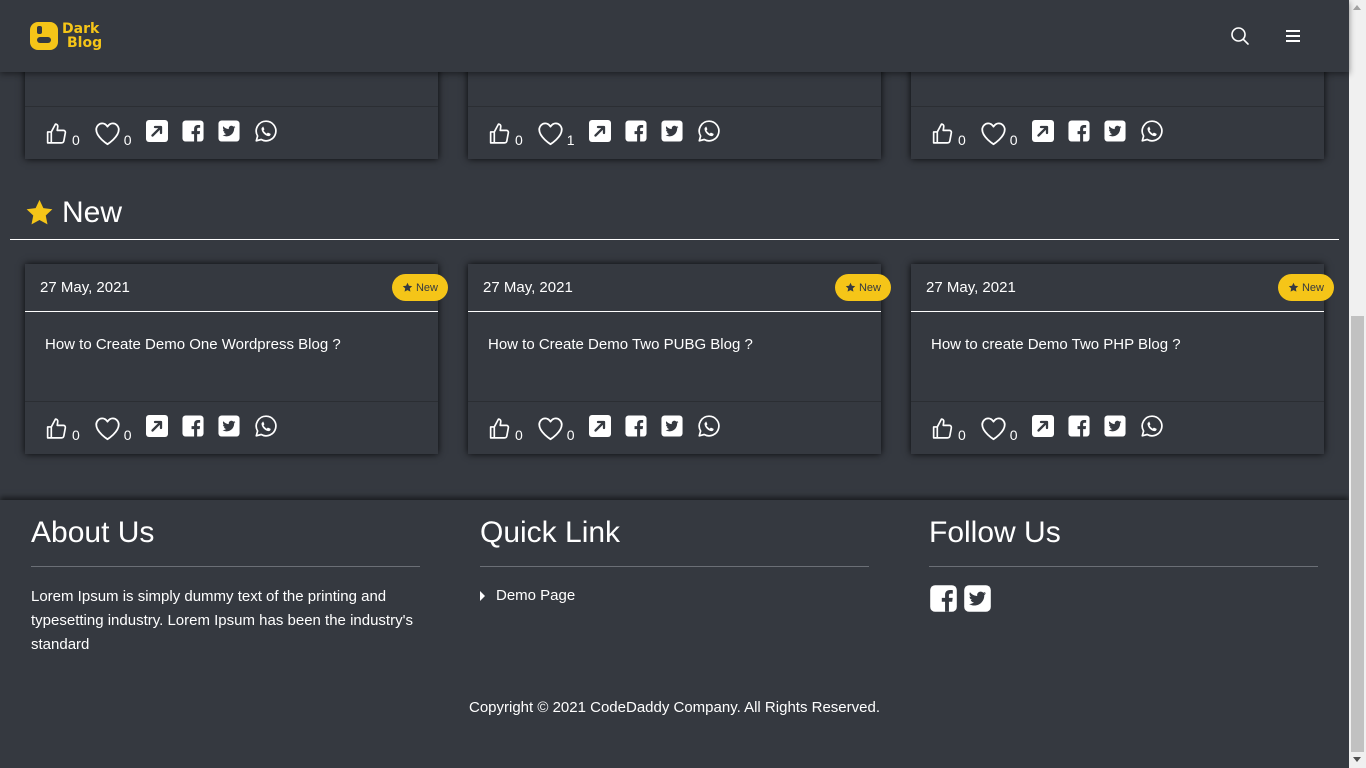  What do you see at coordinates (977, 598) in the screenshot?
I see `twitter-icon` at bounding box center [977, 598].